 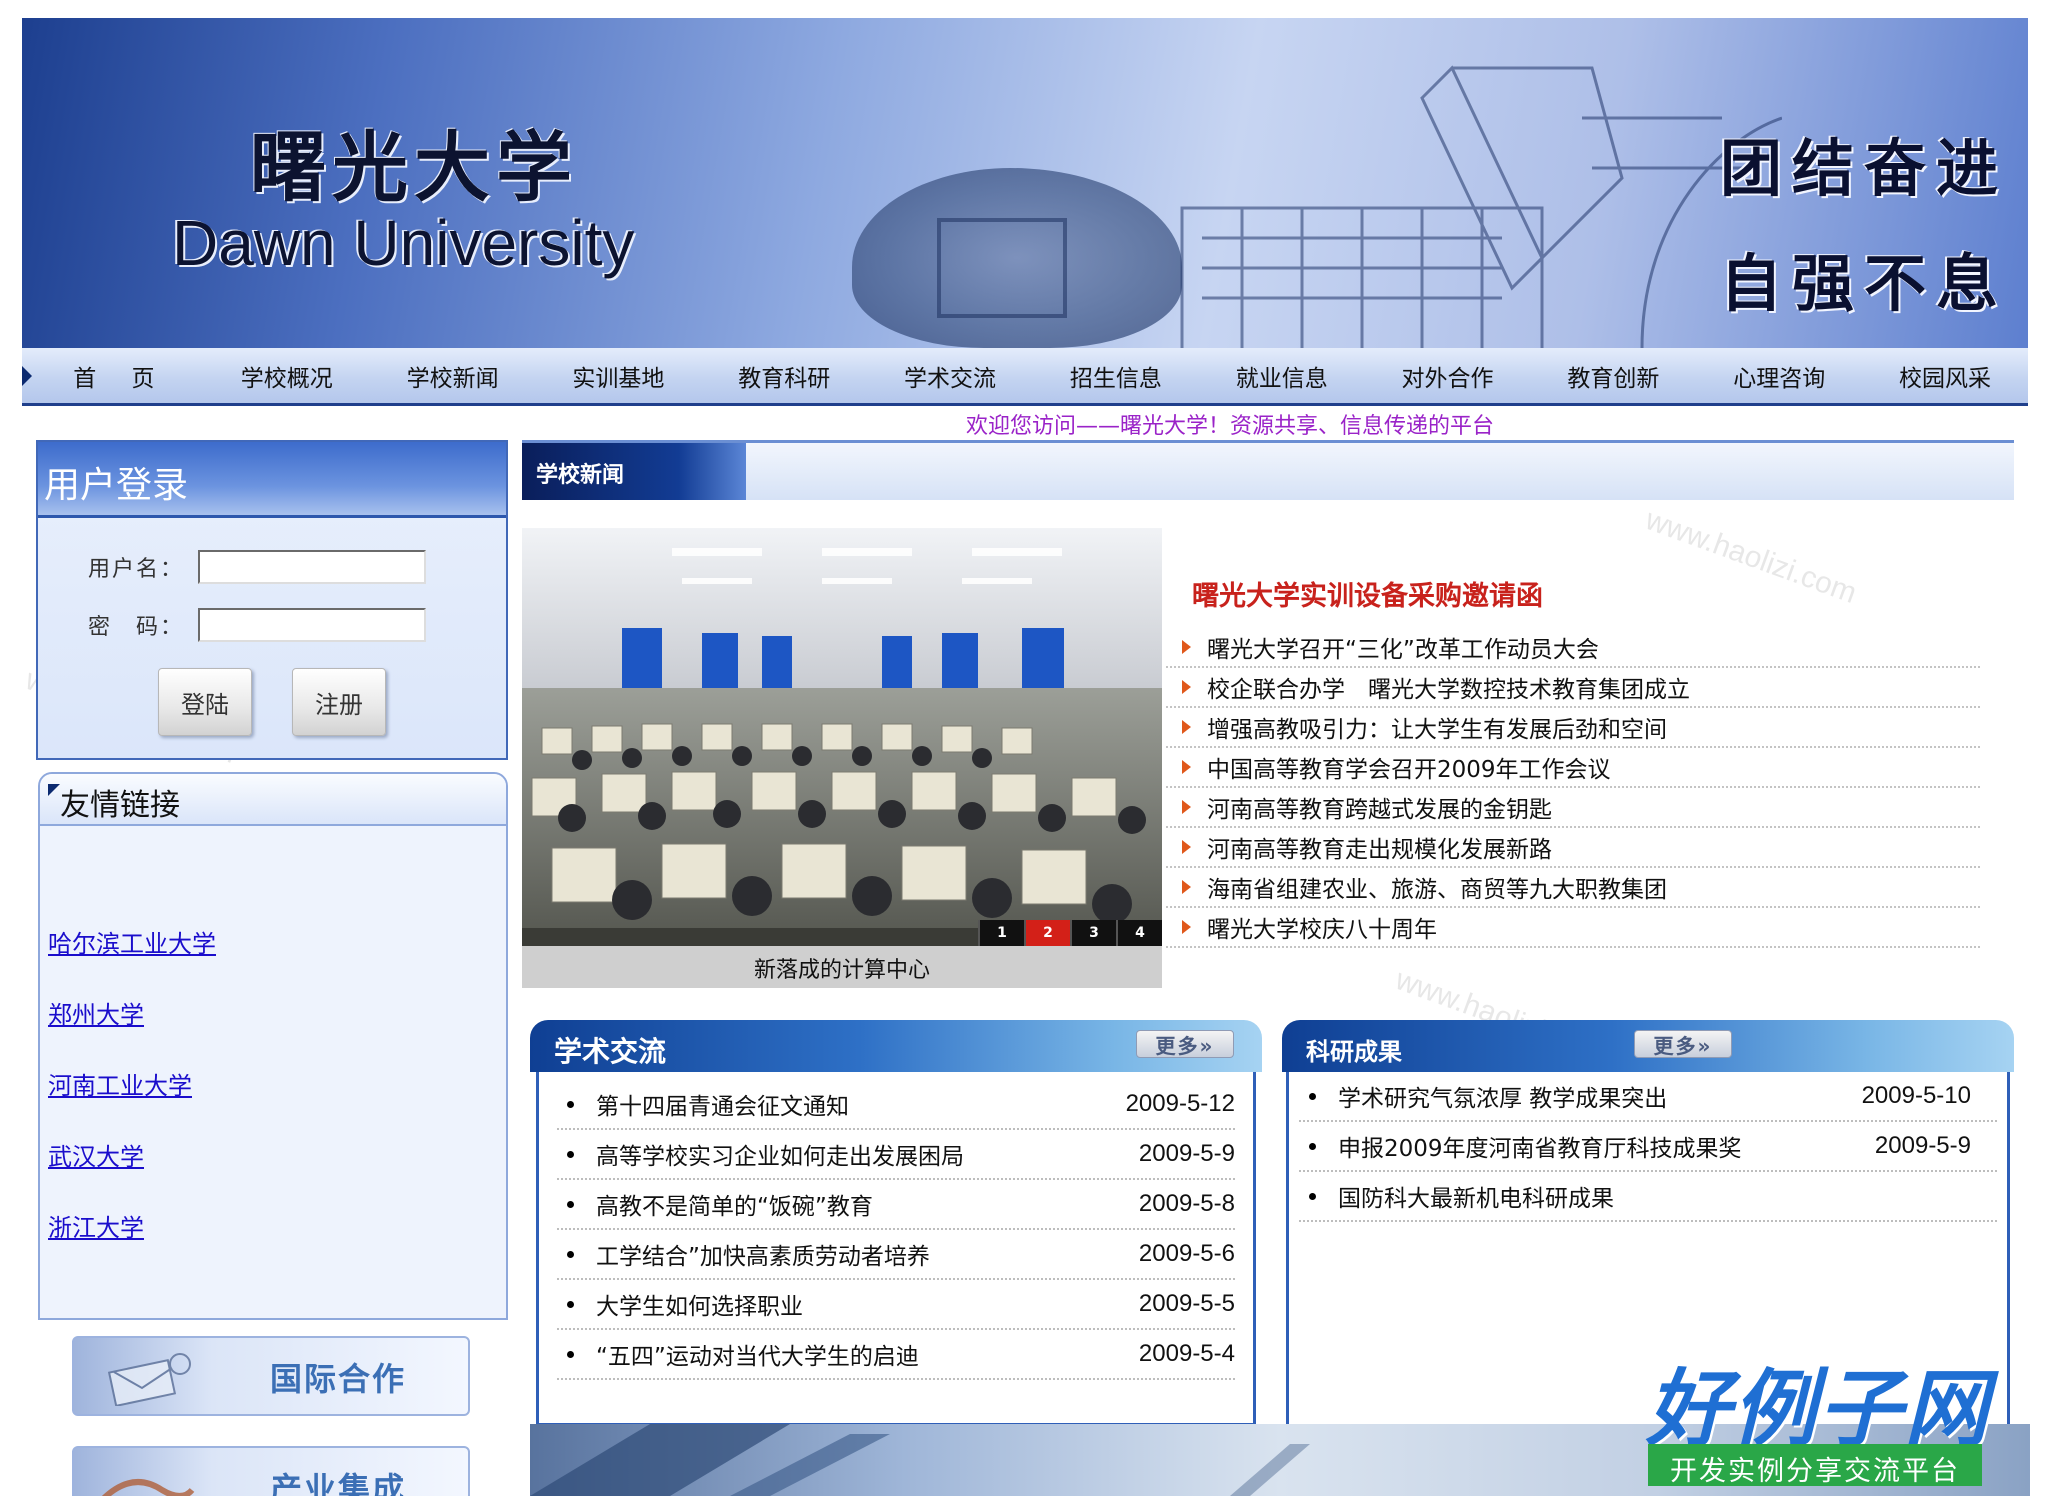 I want to click on research-list-item: 申报2009年度河南省教育厅科技成果奖 2009-5-9, so click(x=1648, y=1147).